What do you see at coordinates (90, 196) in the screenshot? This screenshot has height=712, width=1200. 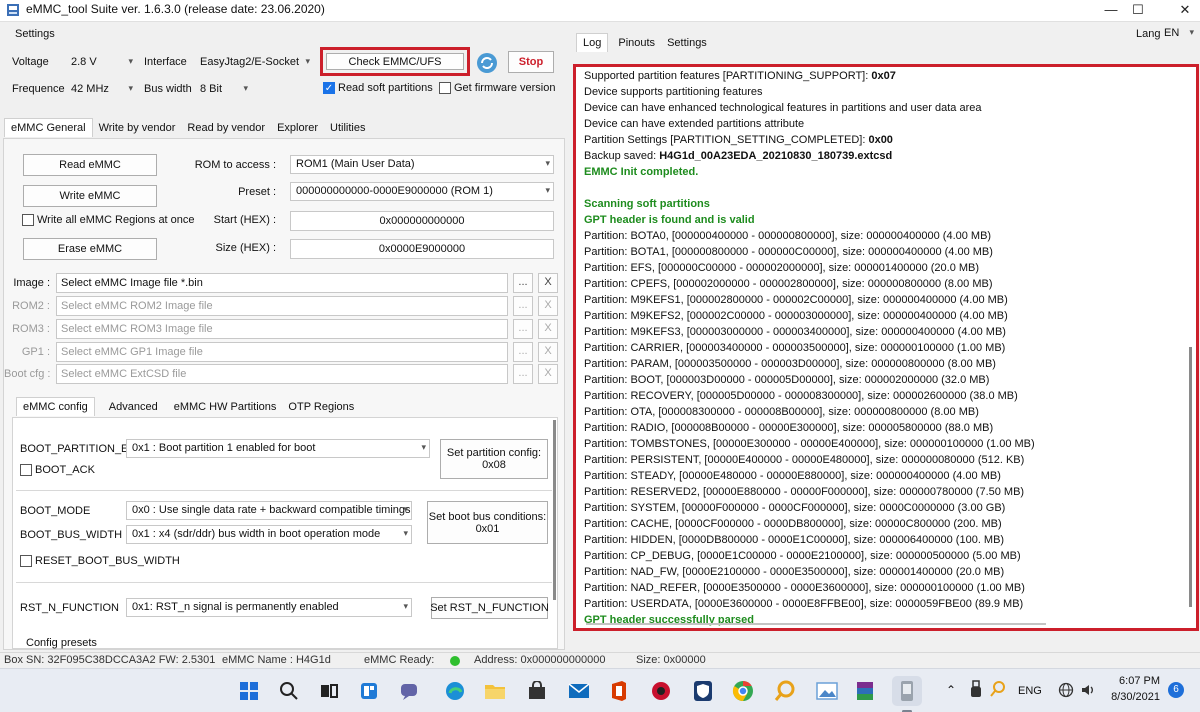 I see `write-emmc-button: Write eMMC` at bounding box center [90, 196].